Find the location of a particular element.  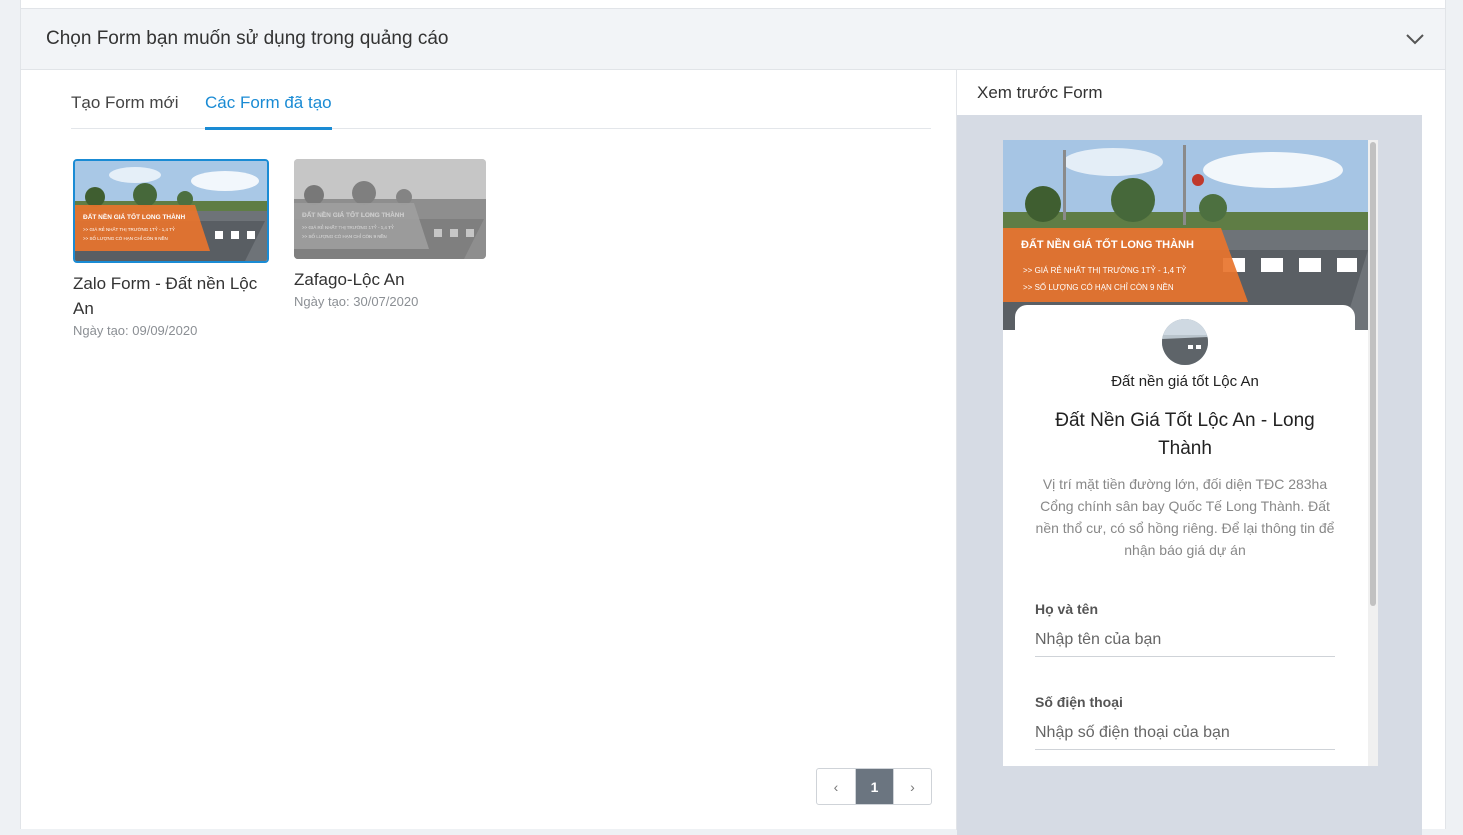

page-name: Đất nền giá tốt Lộc An is located at coordinates (1185, 381).